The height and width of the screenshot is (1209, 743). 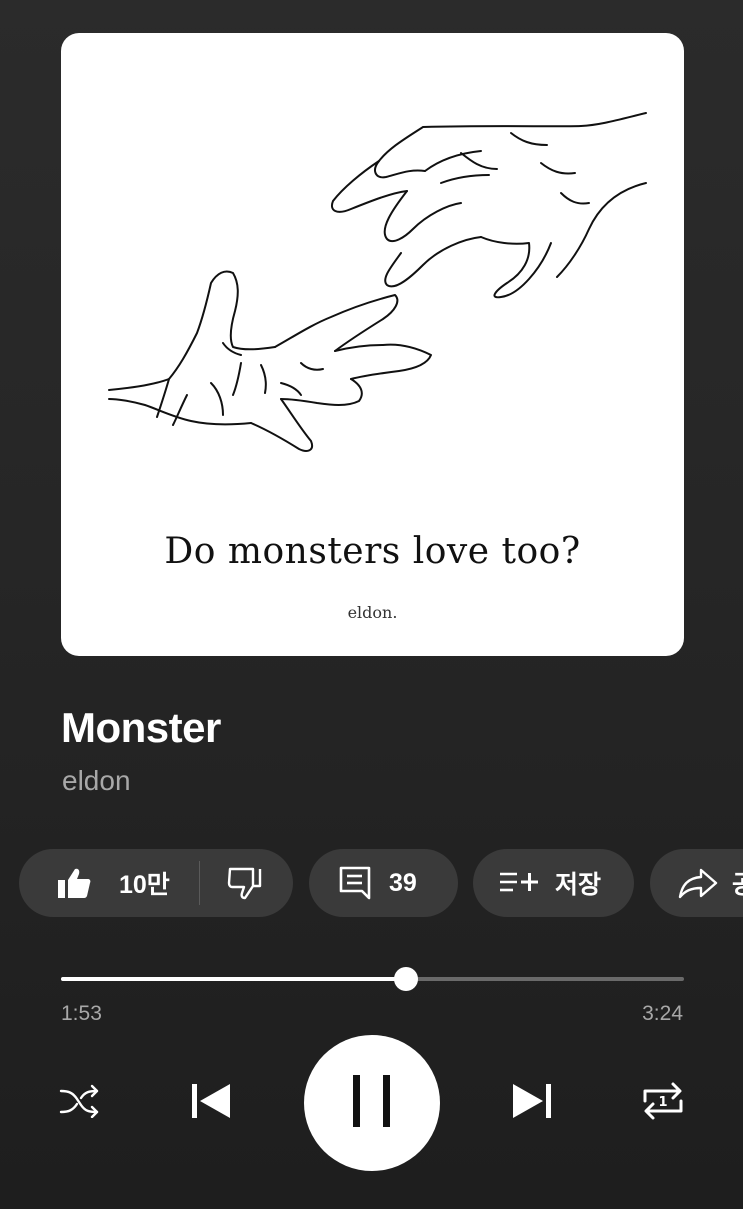 I want to click on shuffle-button, so click(x=80, y=1103).